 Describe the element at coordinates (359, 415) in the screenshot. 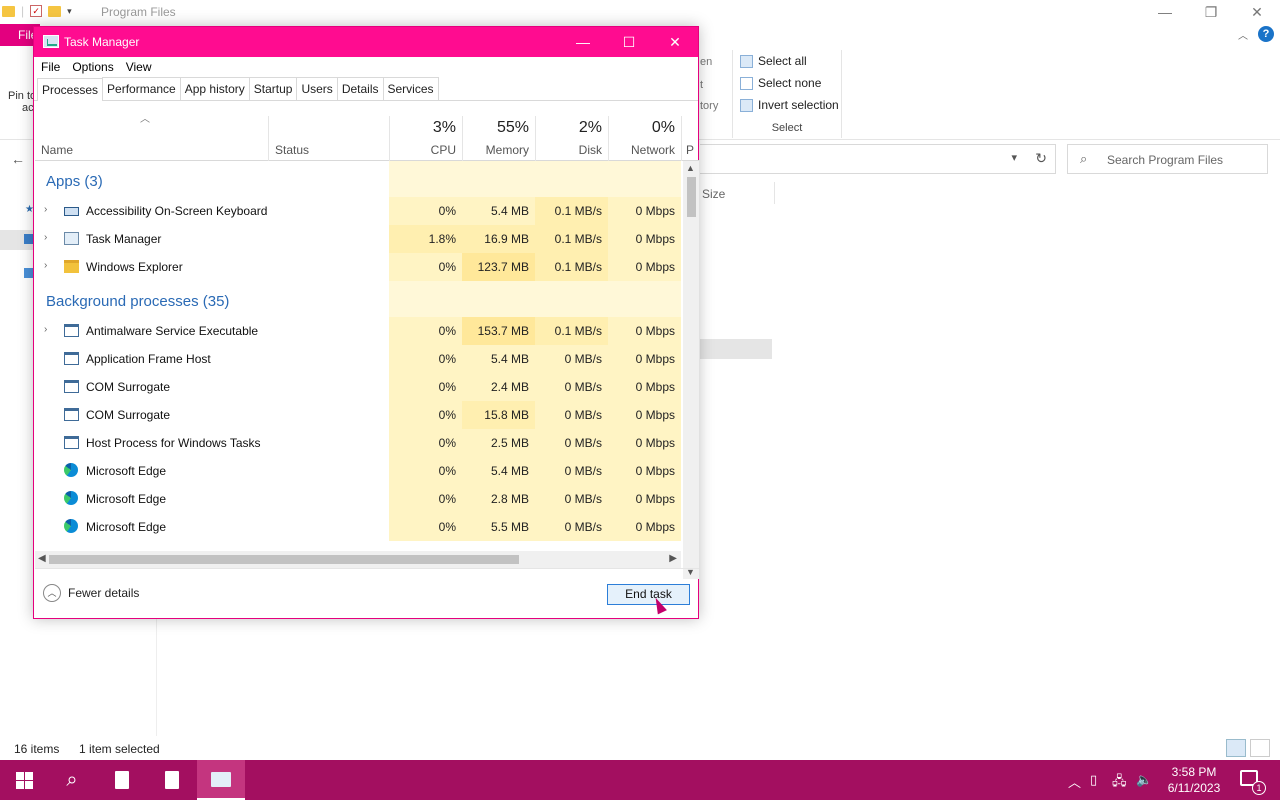

I see `process-row: COM Surrogate 0% 15.8 MB 0 MB/s 0 Mbps` at that location.